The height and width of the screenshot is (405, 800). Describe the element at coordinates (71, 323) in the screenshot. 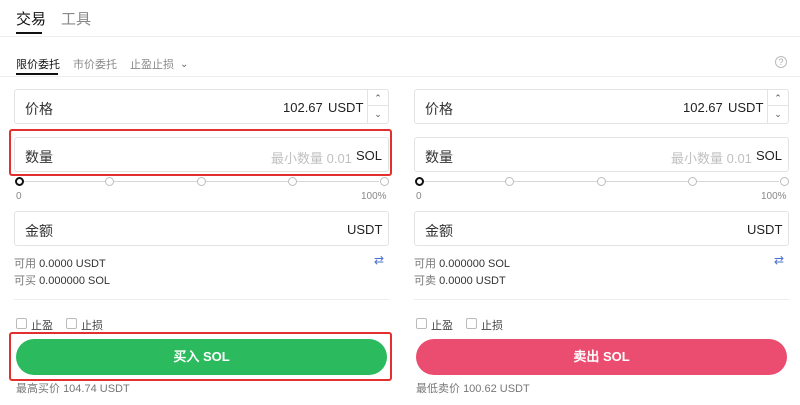

I see `buy-stop-loss-checkbox` at that location.